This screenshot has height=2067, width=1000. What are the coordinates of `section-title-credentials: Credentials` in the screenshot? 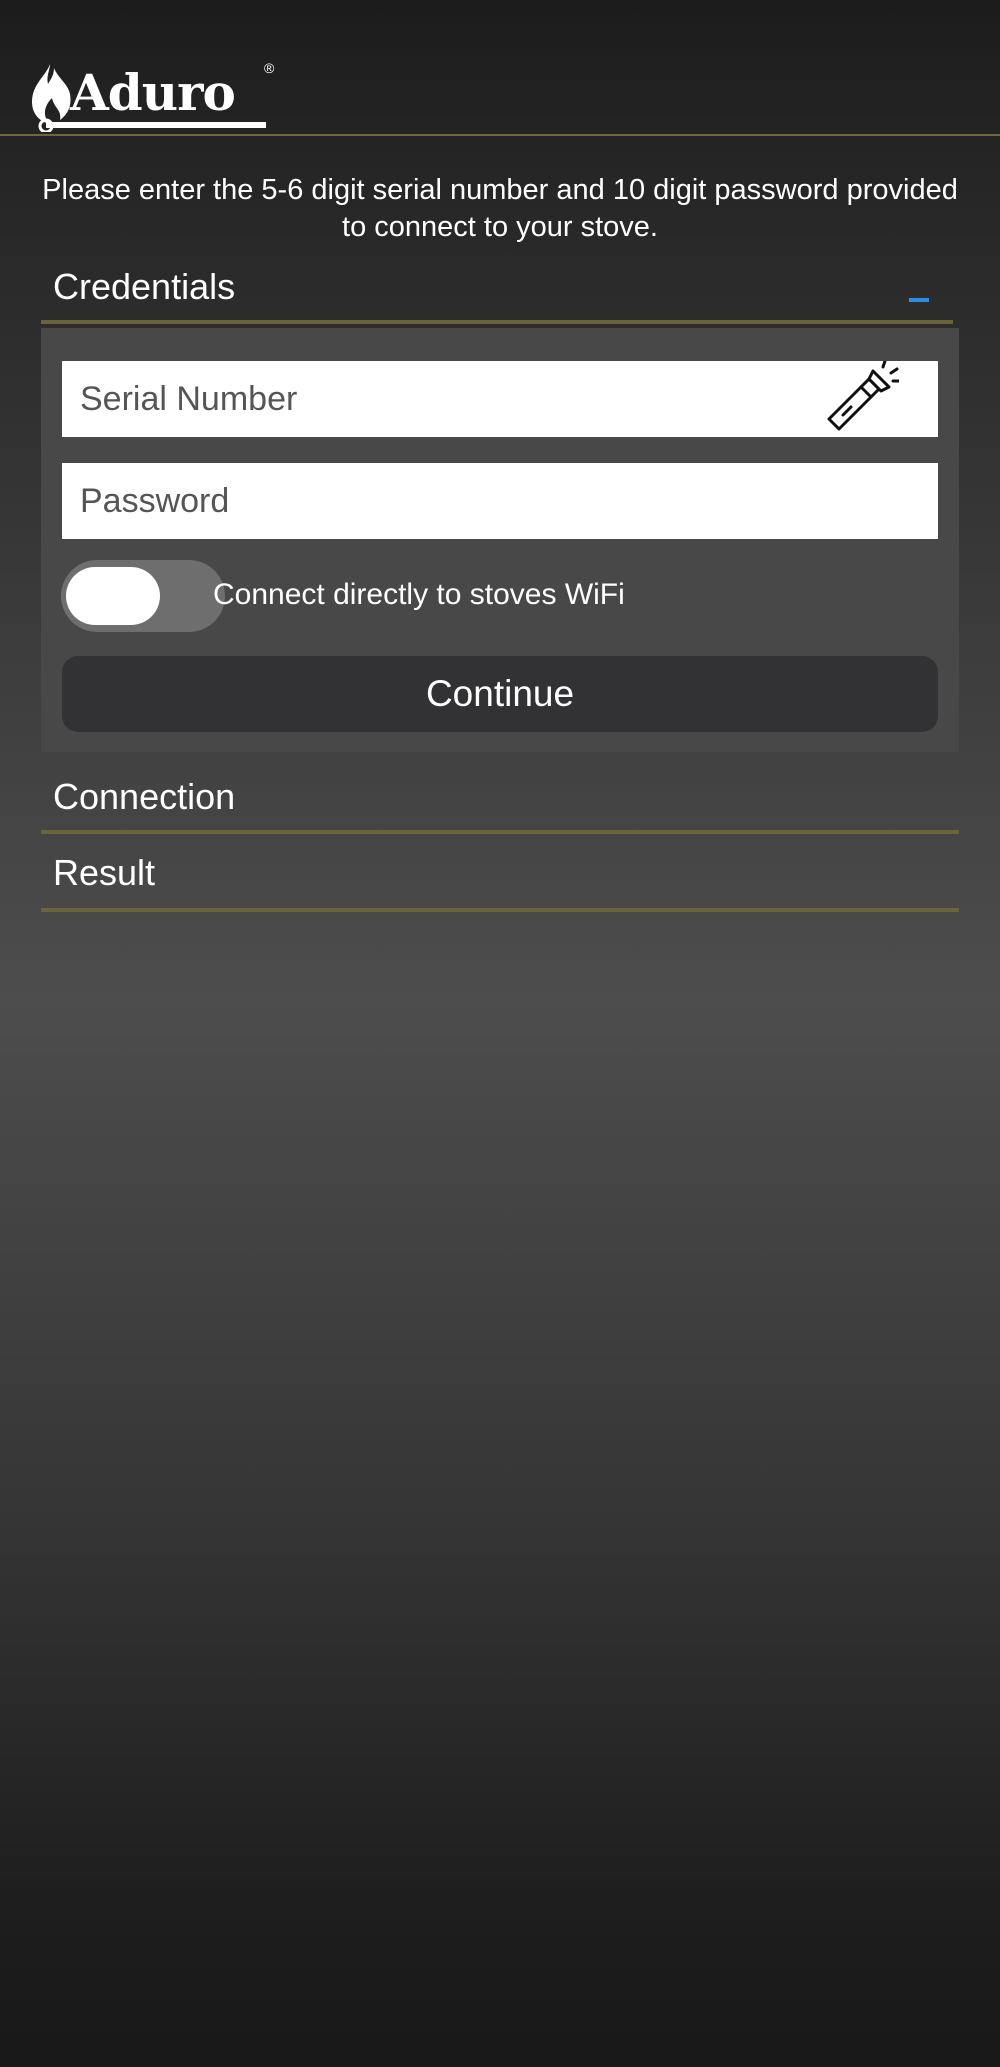 It's located at (144, 286).